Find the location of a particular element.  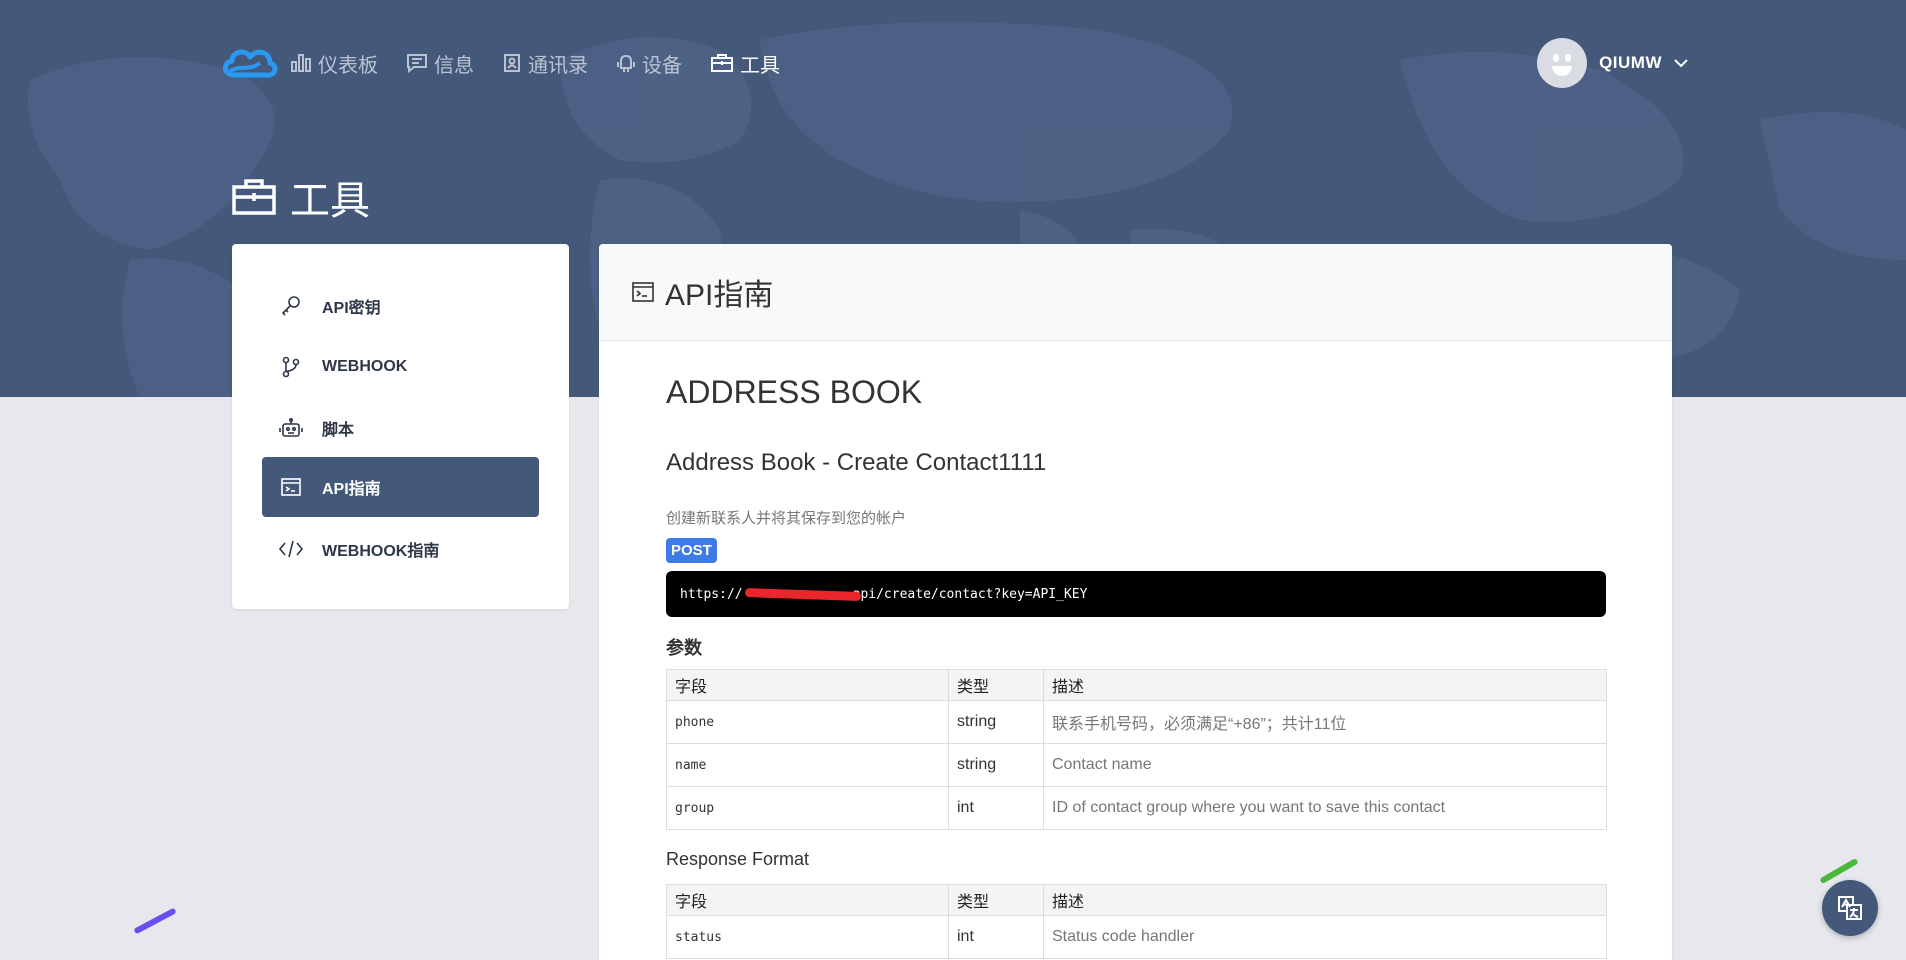

tools-sidebar: API密钥 WEBHOOK 脚本 API指南 WEBHOOK指南 is located at coordinates (400, 426).